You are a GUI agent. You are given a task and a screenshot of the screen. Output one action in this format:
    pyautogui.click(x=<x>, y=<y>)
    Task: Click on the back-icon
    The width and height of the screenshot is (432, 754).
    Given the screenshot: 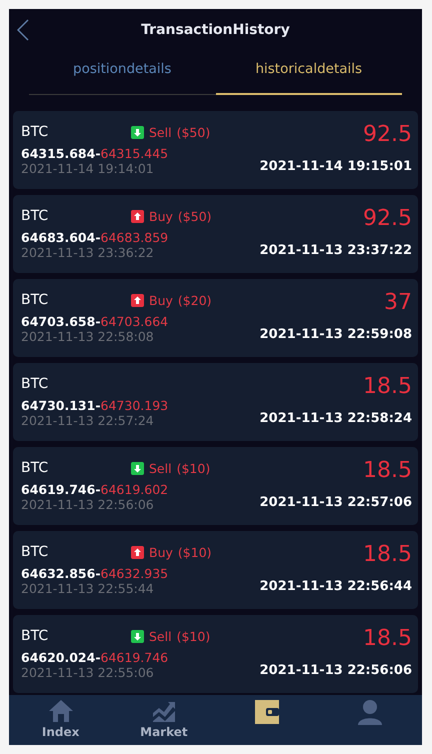 What is the action you would take?
    pyautogui.click(x=23, y=30)
    